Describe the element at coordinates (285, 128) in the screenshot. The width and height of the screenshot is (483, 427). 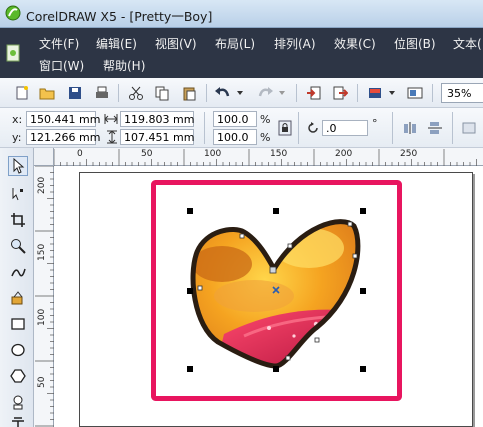
I see `lock-ratio-icon` at that location.